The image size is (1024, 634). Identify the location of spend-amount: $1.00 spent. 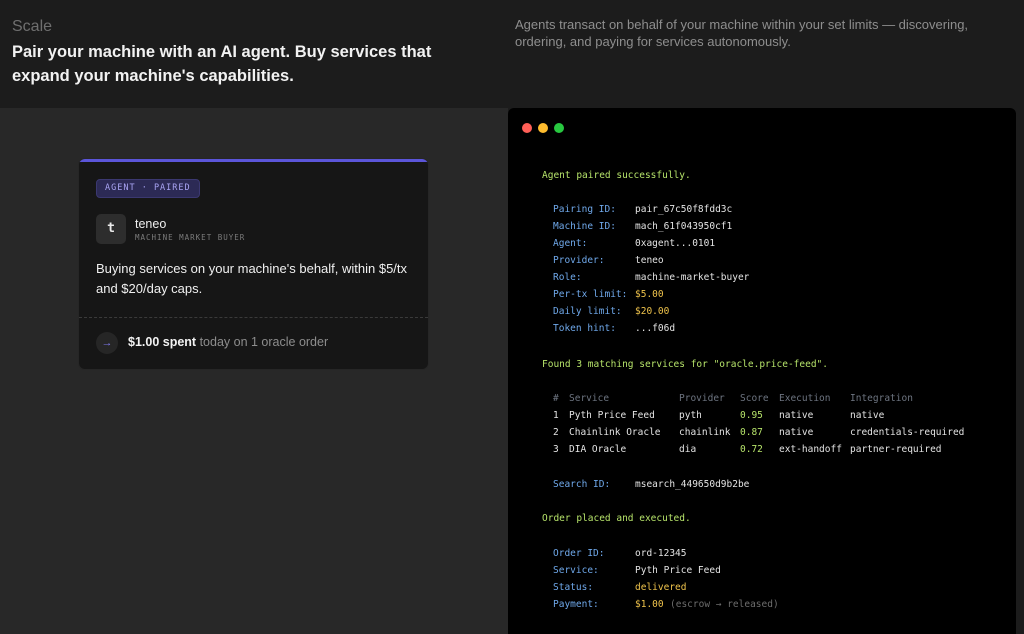
(162, 342).